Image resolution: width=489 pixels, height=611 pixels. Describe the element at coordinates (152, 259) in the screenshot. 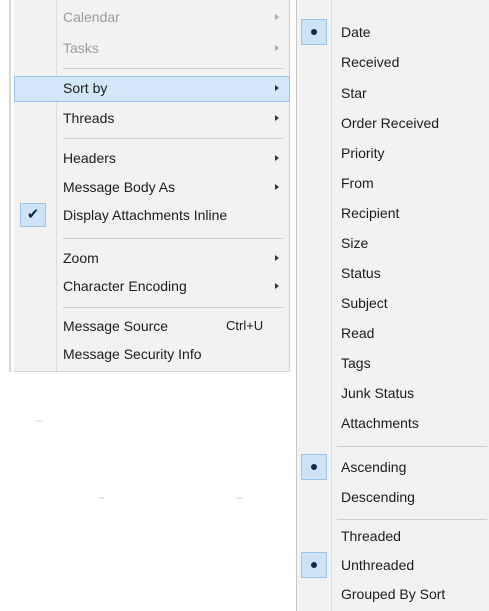

I see `menu-item-zoom: Zoom` at that location.